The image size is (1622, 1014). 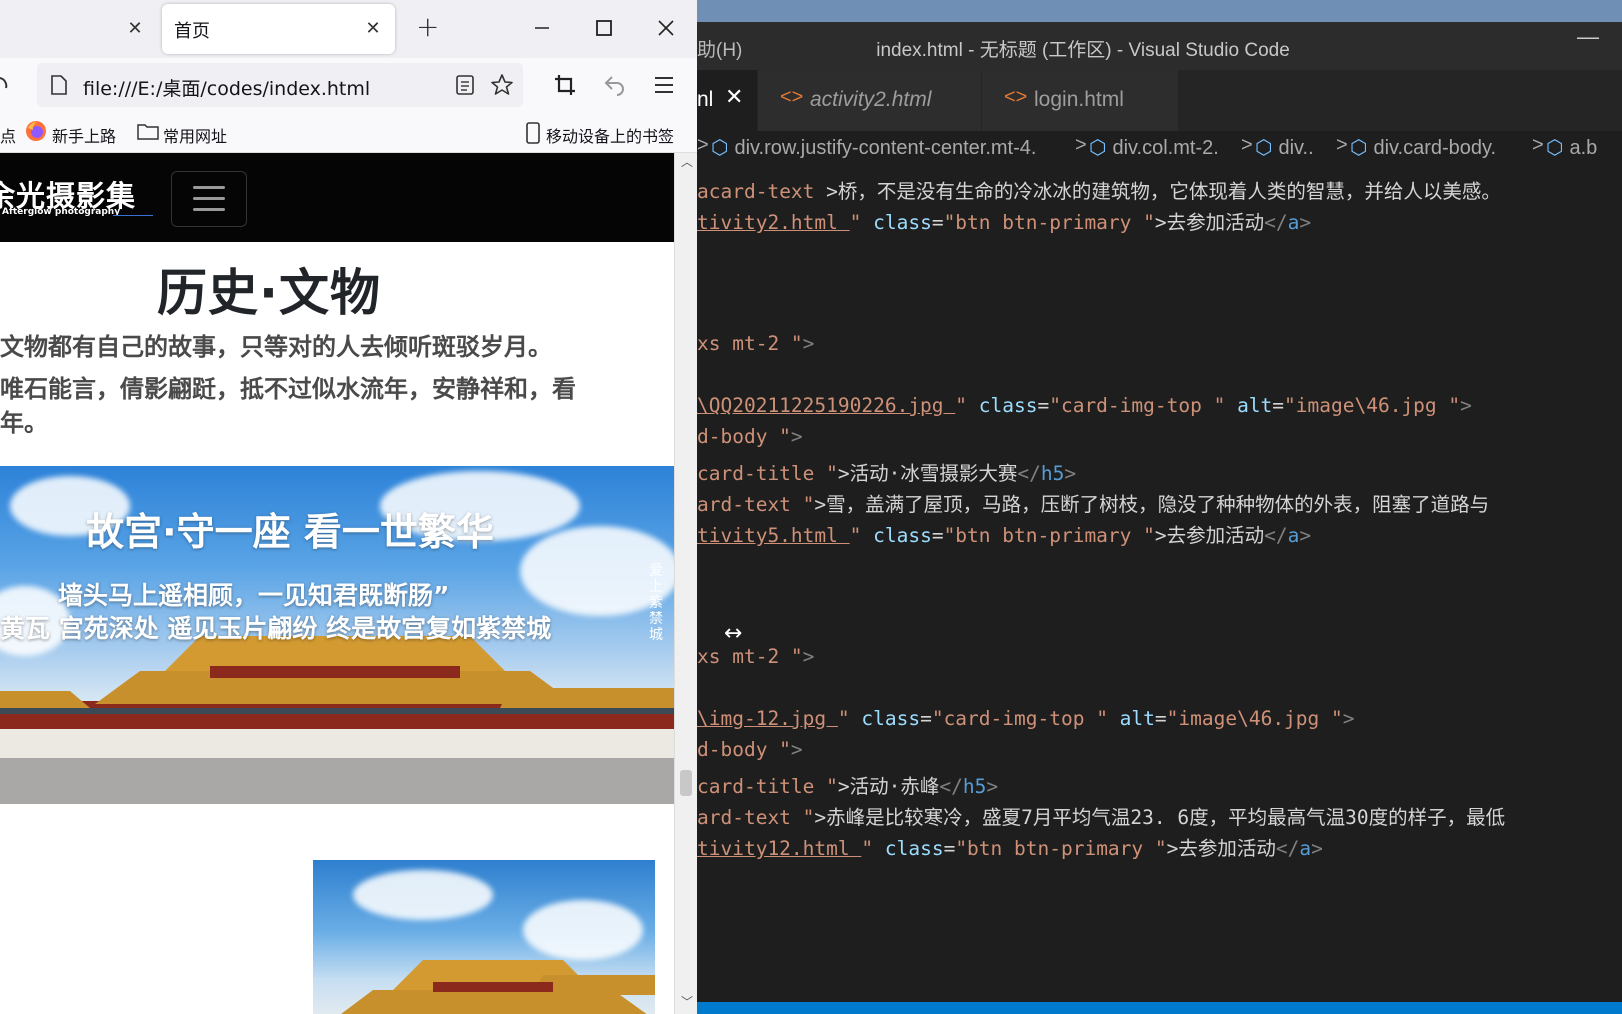 I want to click on status-bar, so click(x=1159, y=1008).